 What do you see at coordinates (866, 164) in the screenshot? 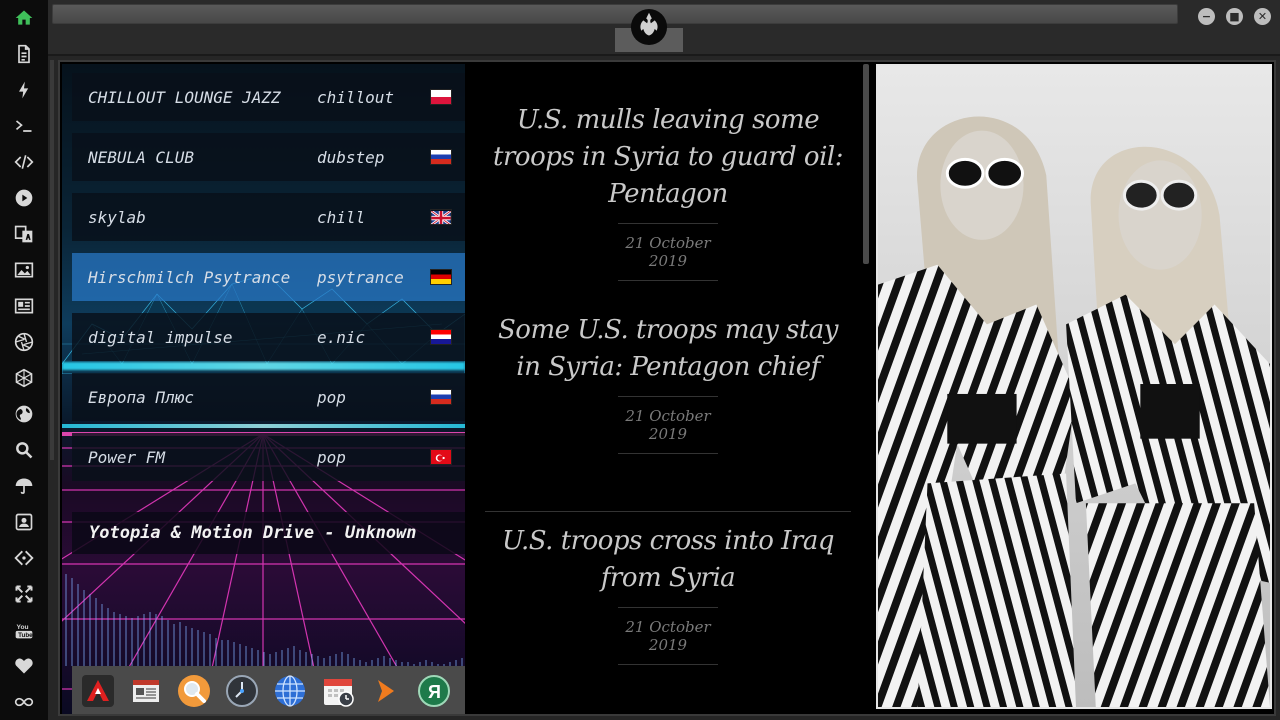
I see `news-scrollbar` at bounding box center [866, 164].